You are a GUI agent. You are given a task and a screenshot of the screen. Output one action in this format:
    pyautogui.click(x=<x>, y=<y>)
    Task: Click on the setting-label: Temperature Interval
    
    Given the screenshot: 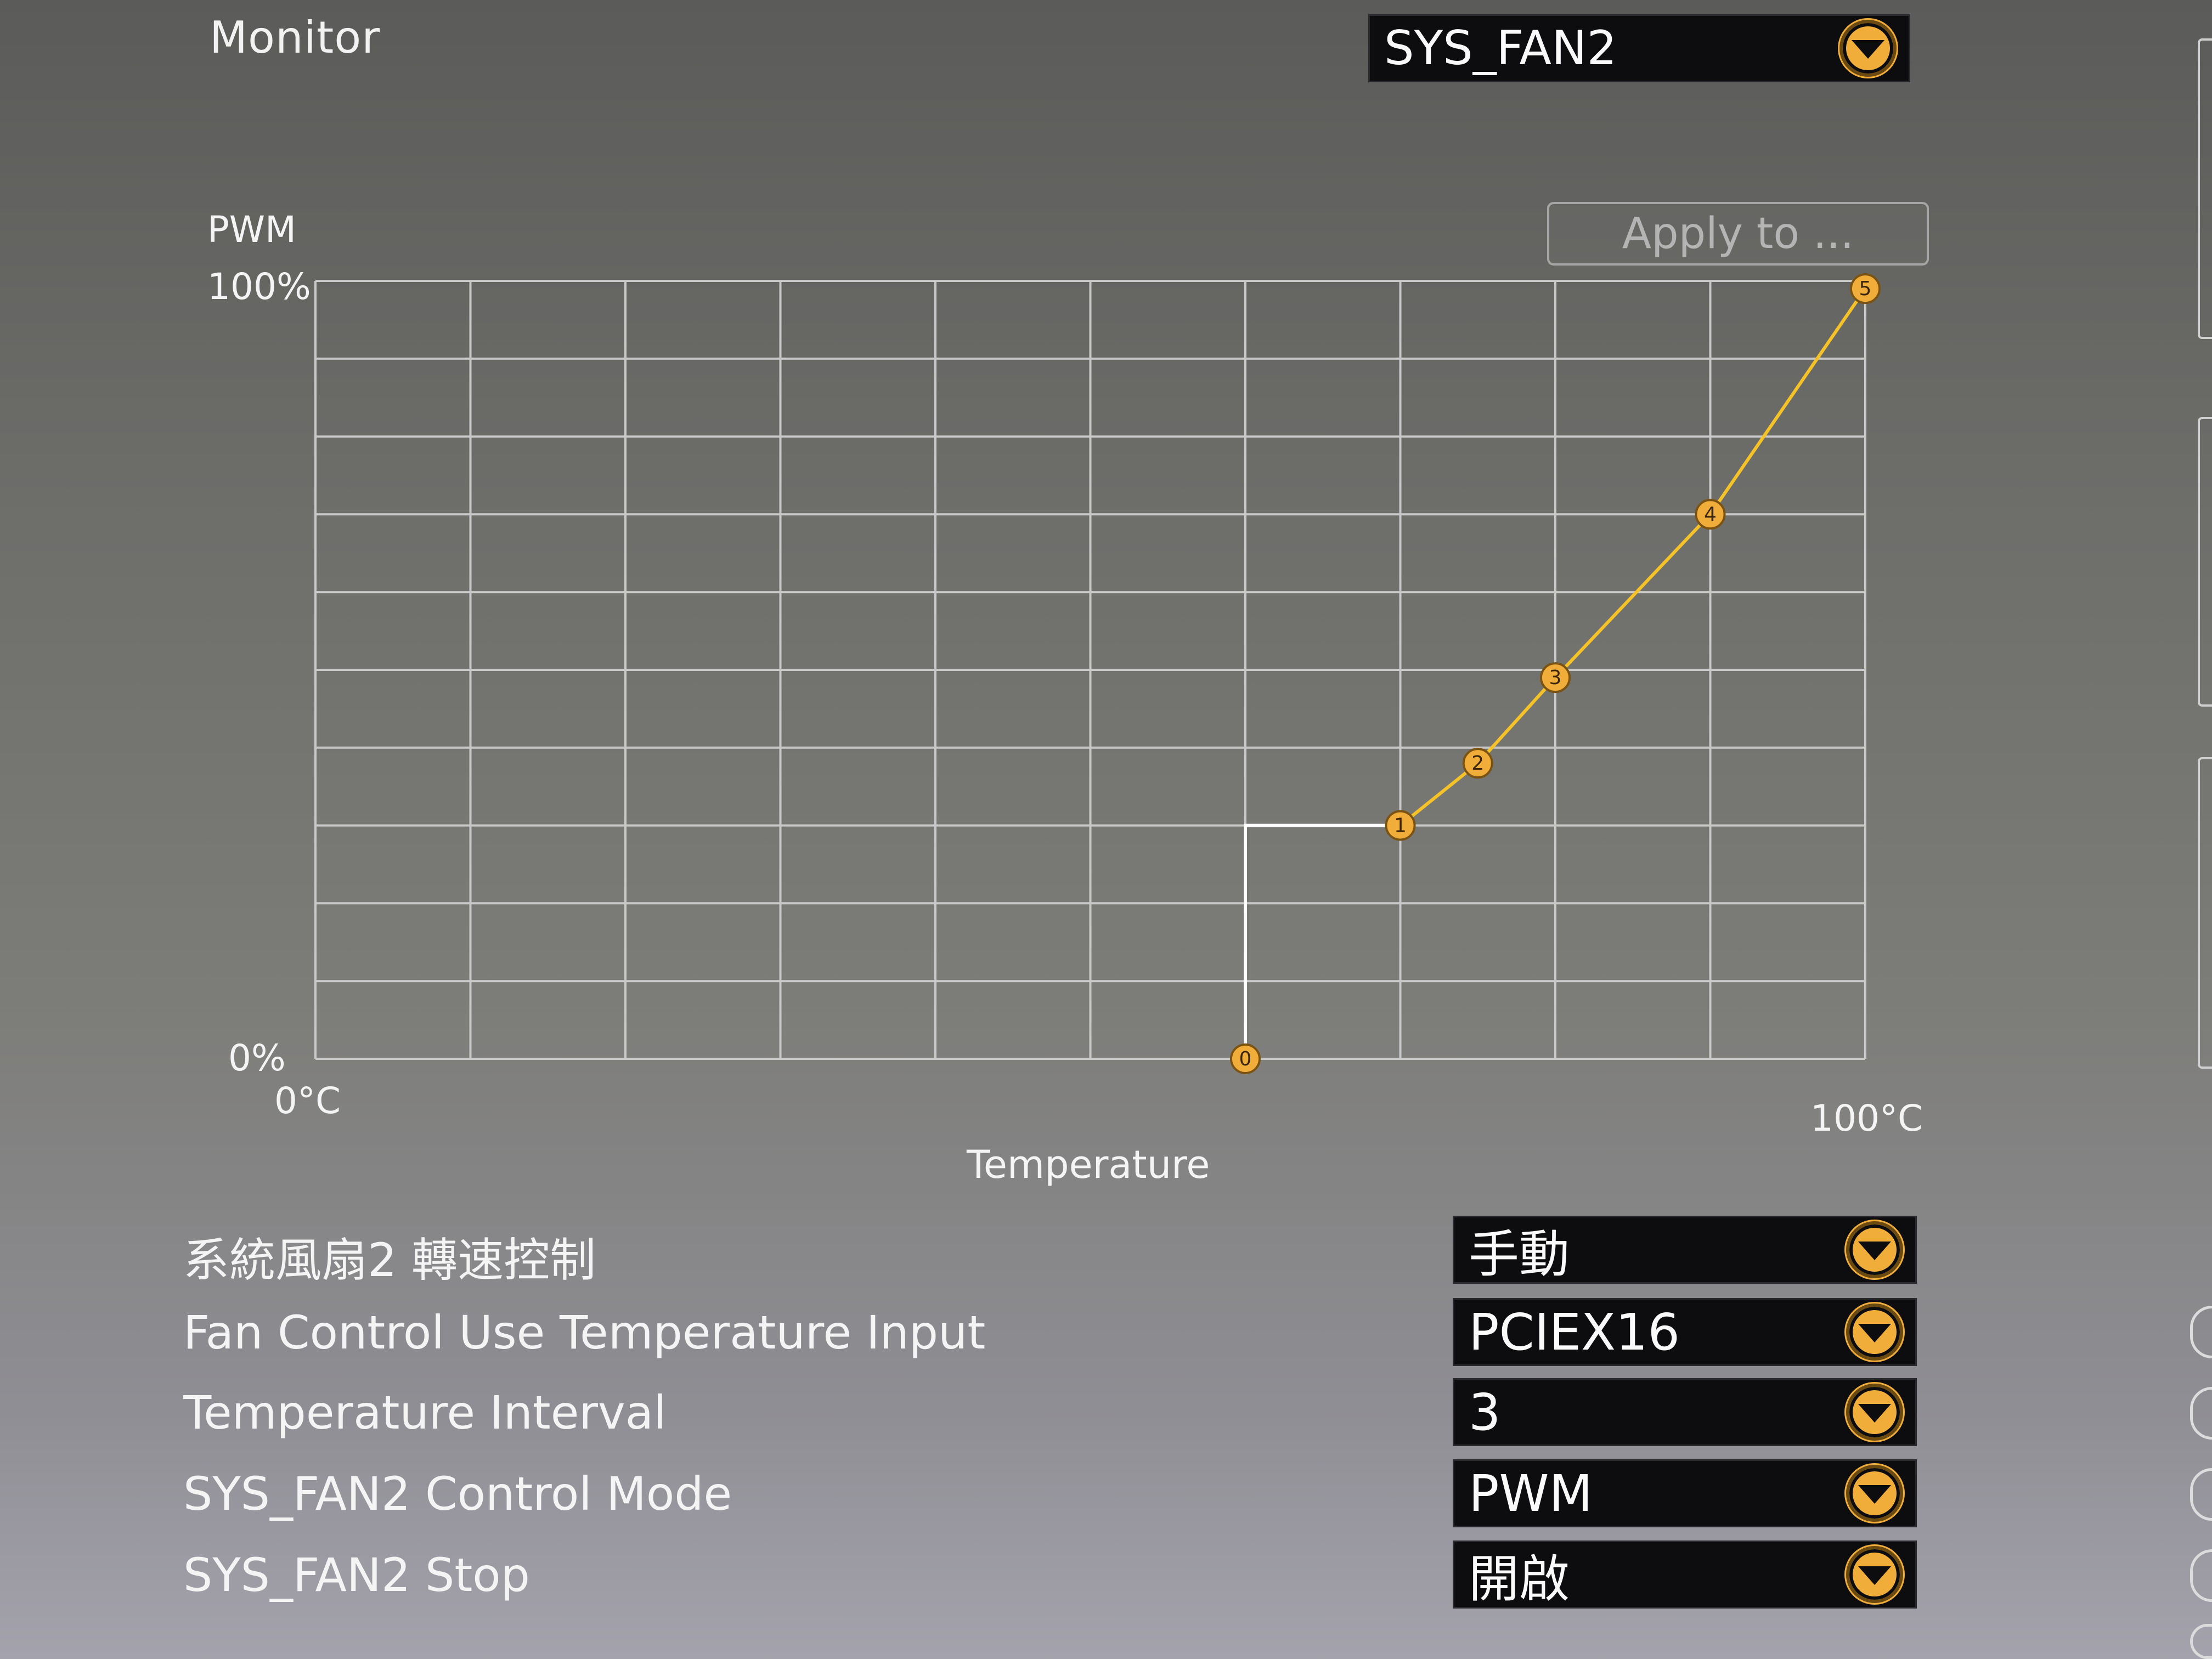 What is the action you would take?
    pyautogui.click(x=425, y=1413)
    